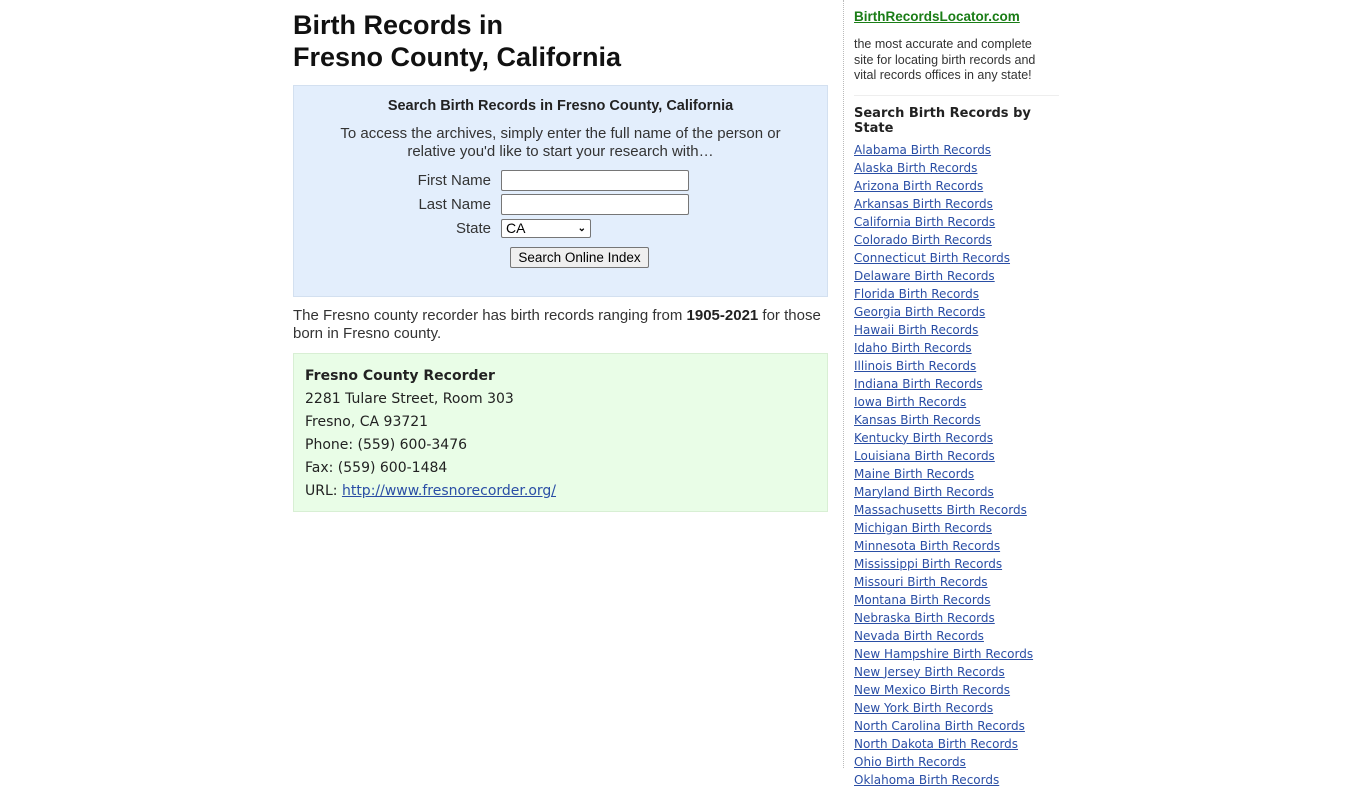  What do you see at coordinates (956, 384) in the screenshot?
I see `state-link: Indiana Birth Records` at bounding box center [956, 384].